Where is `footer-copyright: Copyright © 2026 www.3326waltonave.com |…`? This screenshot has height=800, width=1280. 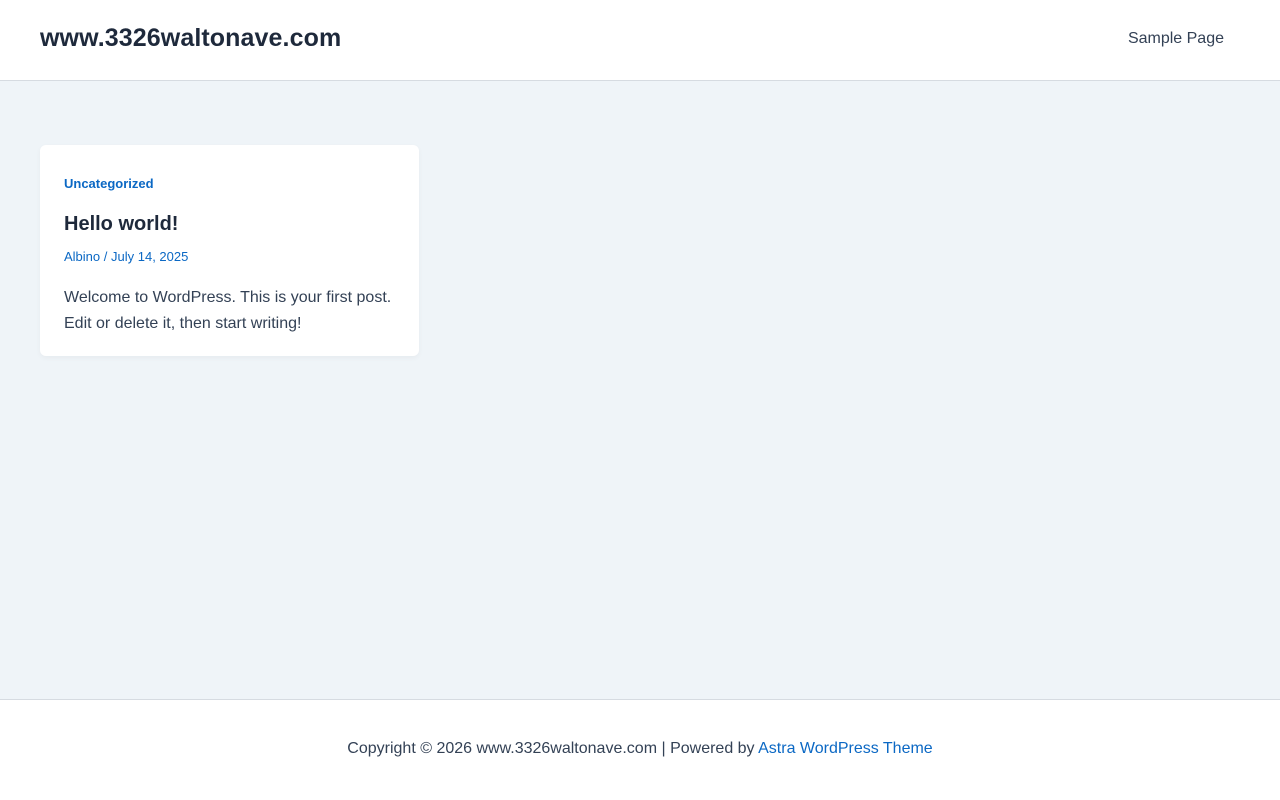 footer-copyright: Copyright © 2026 www.3326waltonave.com |… is located at coordinates (640, 749).